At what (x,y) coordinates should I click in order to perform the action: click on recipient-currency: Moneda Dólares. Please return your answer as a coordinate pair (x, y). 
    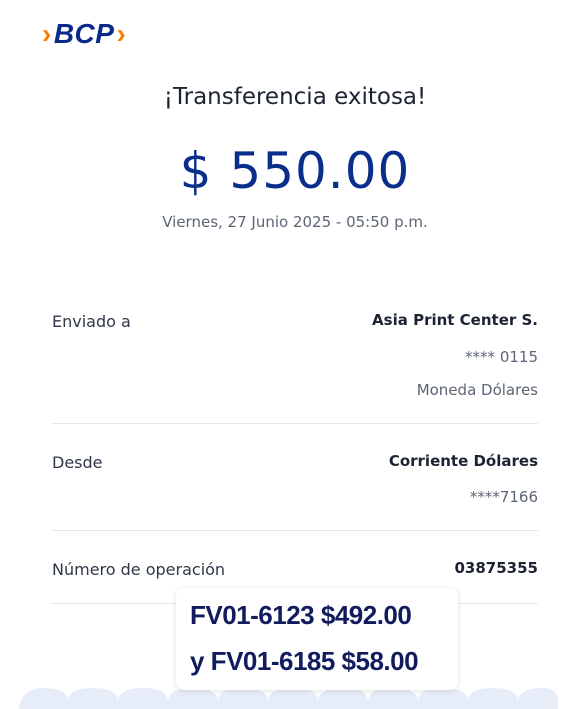
    Looking at the image, I should click on (477, 390).